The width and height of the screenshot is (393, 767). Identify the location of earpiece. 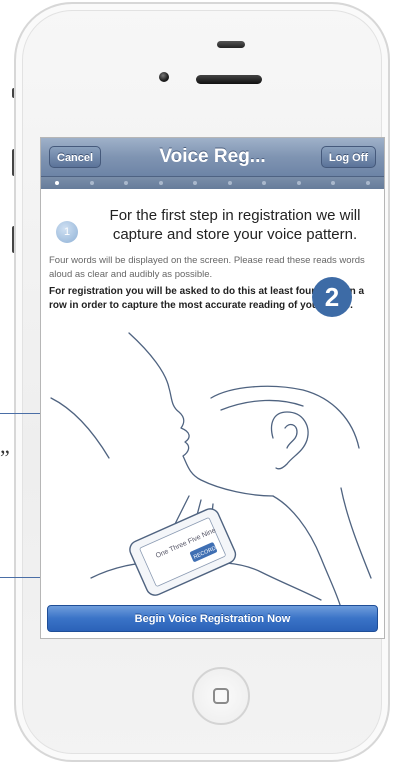
(229, 79).